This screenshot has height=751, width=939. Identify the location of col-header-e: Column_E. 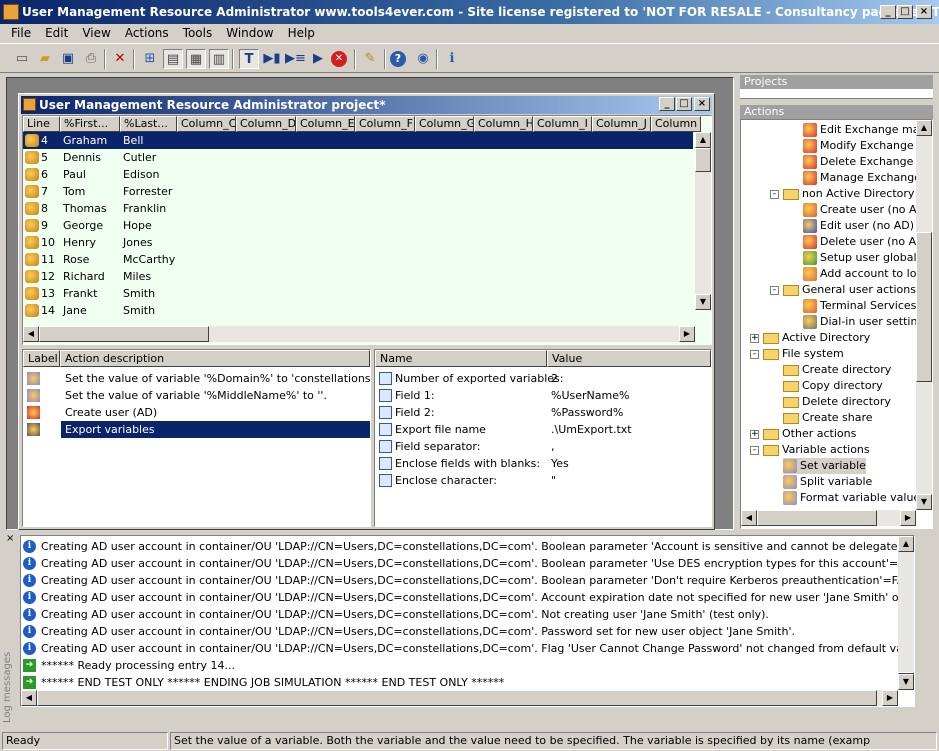
(325, 124).